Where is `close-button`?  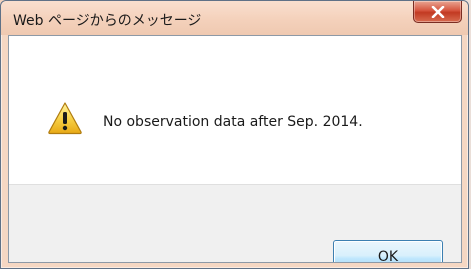 close-button is located at coordinates (437, 12).